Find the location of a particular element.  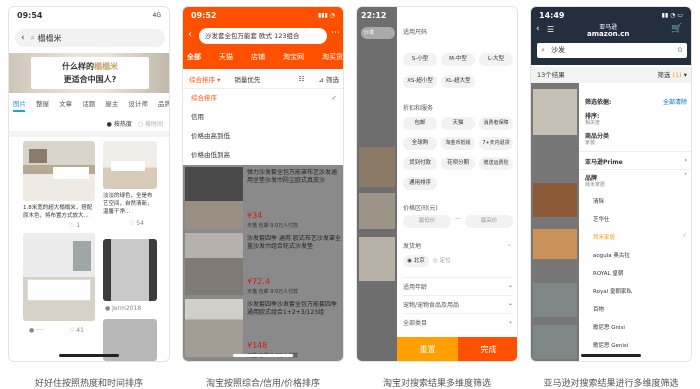

service-chip-protection: 消费者保障 is located at coordinates (496, 123).